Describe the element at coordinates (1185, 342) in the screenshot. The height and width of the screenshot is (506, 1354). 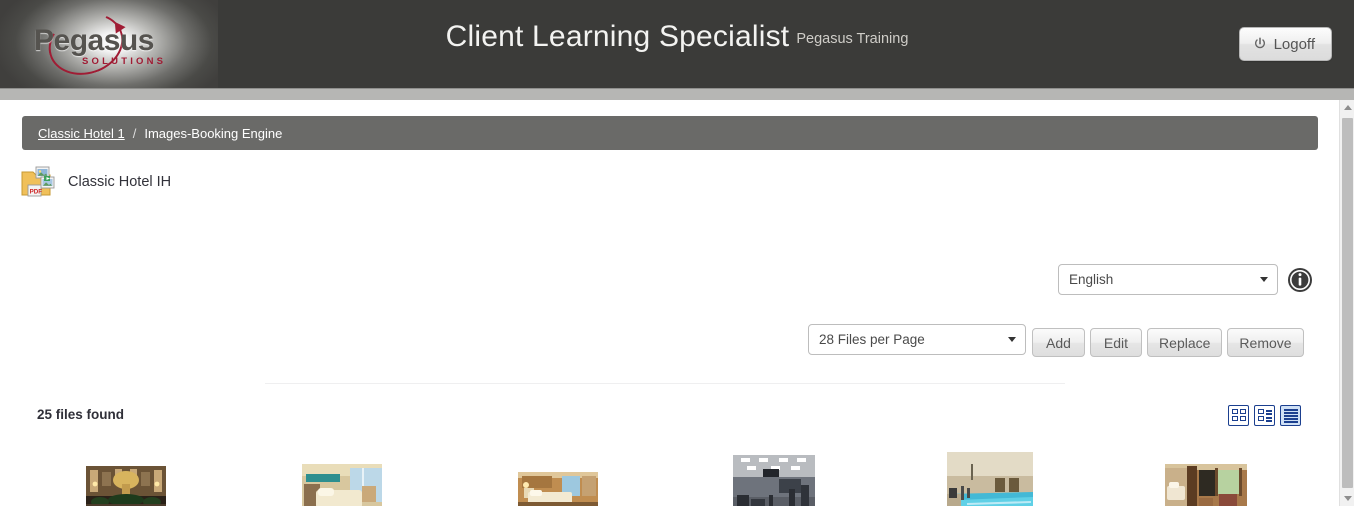
I see `replace-button: Replace` at that location.